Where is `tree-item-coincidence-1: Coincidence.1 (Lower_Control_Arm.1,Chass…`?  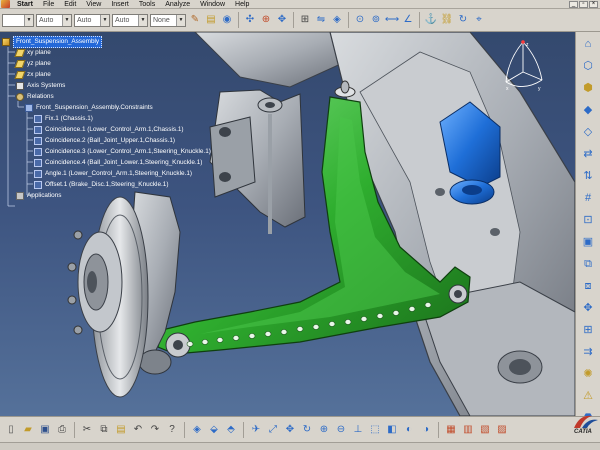 tree-item-coincidence-1: Coincidence.1 (Lower_Control_Arm.1,Chass… is located at coordinates (112, 129).